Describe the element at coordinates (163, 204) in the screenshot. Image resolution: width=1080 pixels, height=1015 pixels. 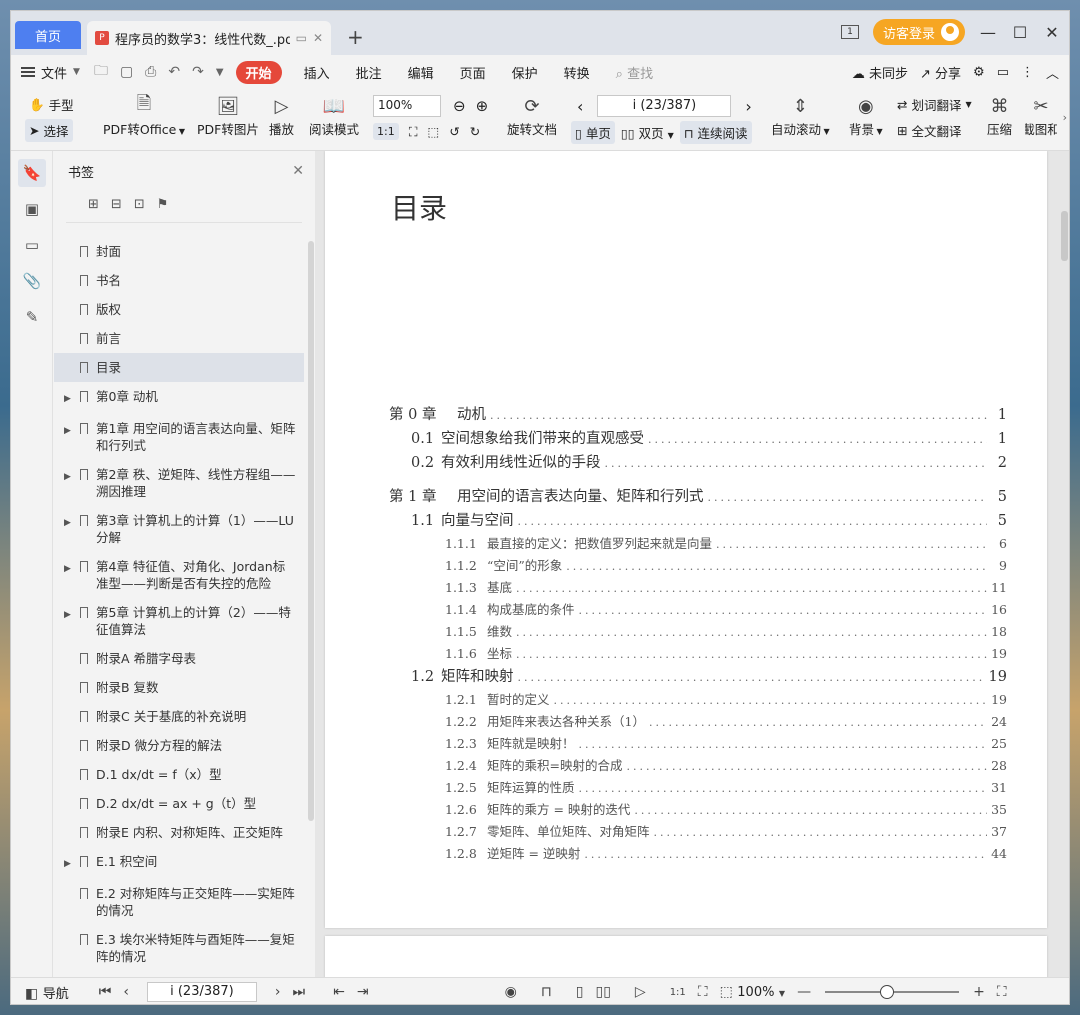
I see `bookmark-flag-icon: ⚑` at that location.